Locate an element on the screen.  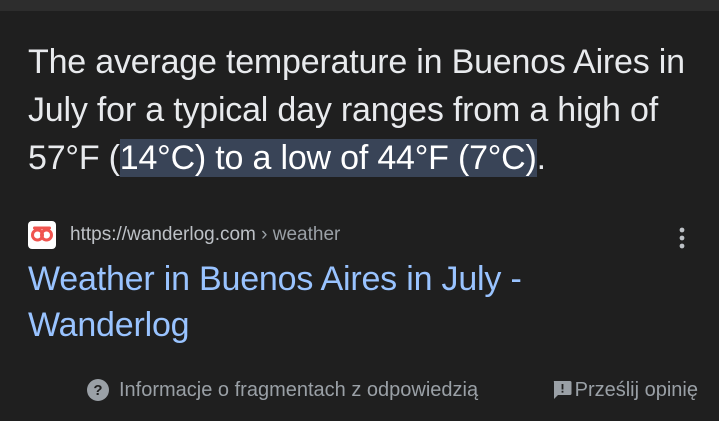
source-row: https://wanderlog.com › weather is located at coordinates (184, 235).